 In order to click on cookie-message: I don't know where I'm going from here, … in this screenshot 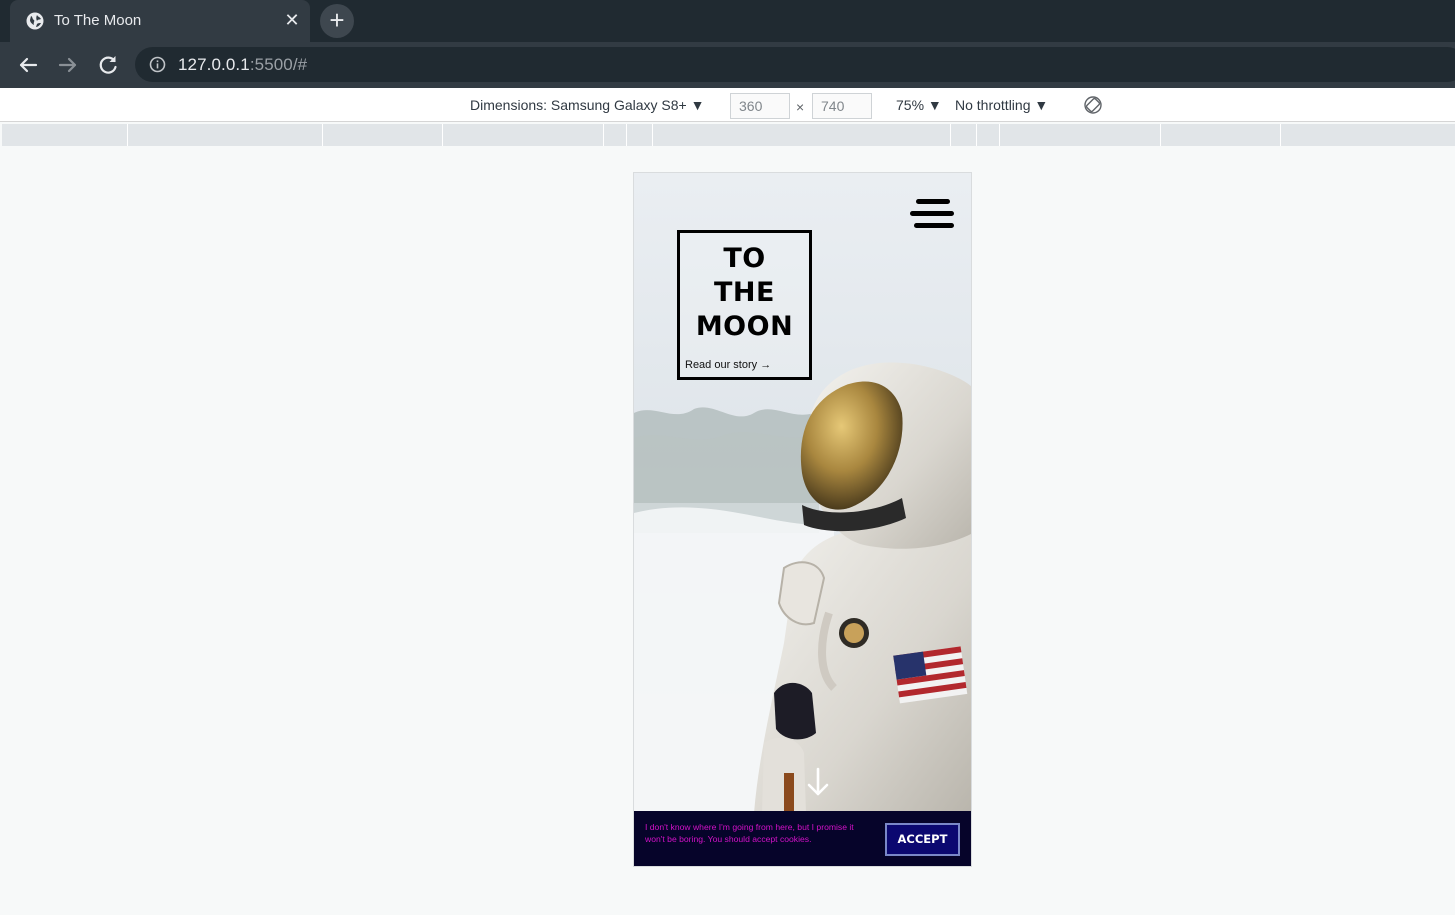, I will do `click(749, 833)`.